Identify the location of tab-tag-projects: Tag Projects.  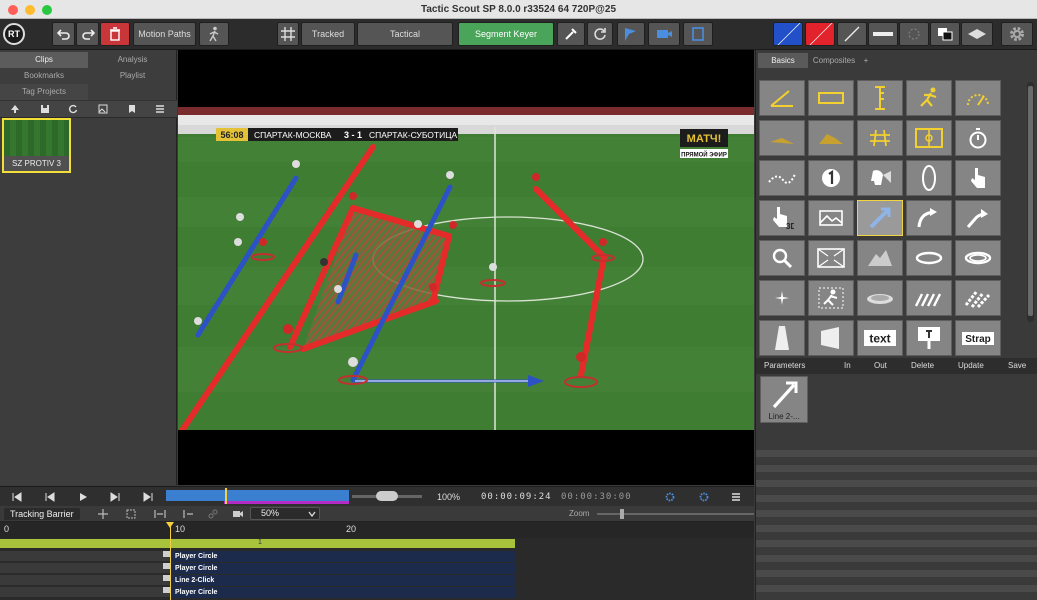
(44, 92).